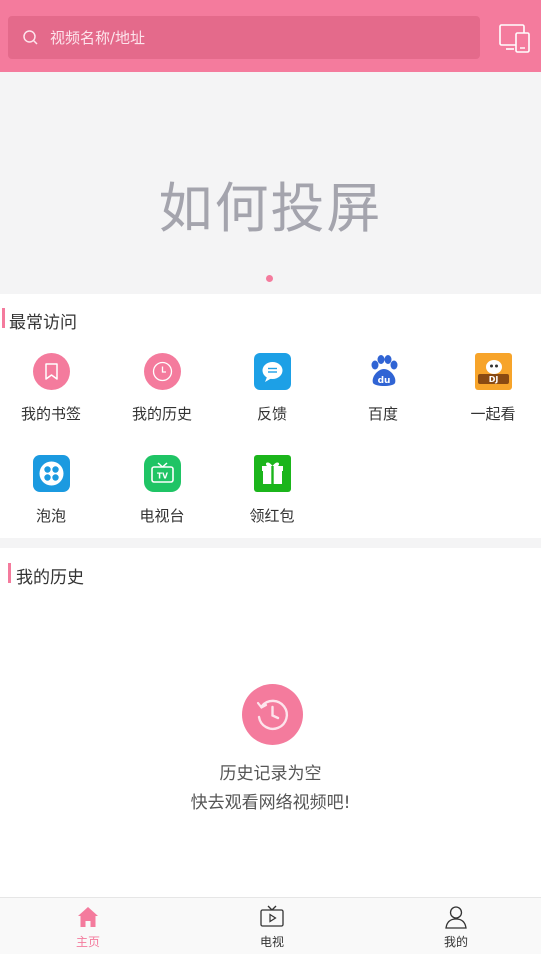 Image resolution: width=541 pixels, height=954 pixels. I want to click on shortcut-red-packet: 领红包, so click(272, 490).